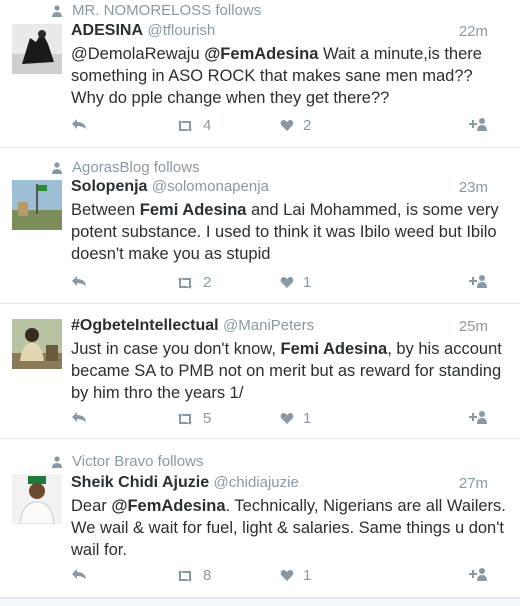  What do you see at coordinates (105, 210) in the screenshot?
I see `text-segment: Between` at bounding box center [105, 210].